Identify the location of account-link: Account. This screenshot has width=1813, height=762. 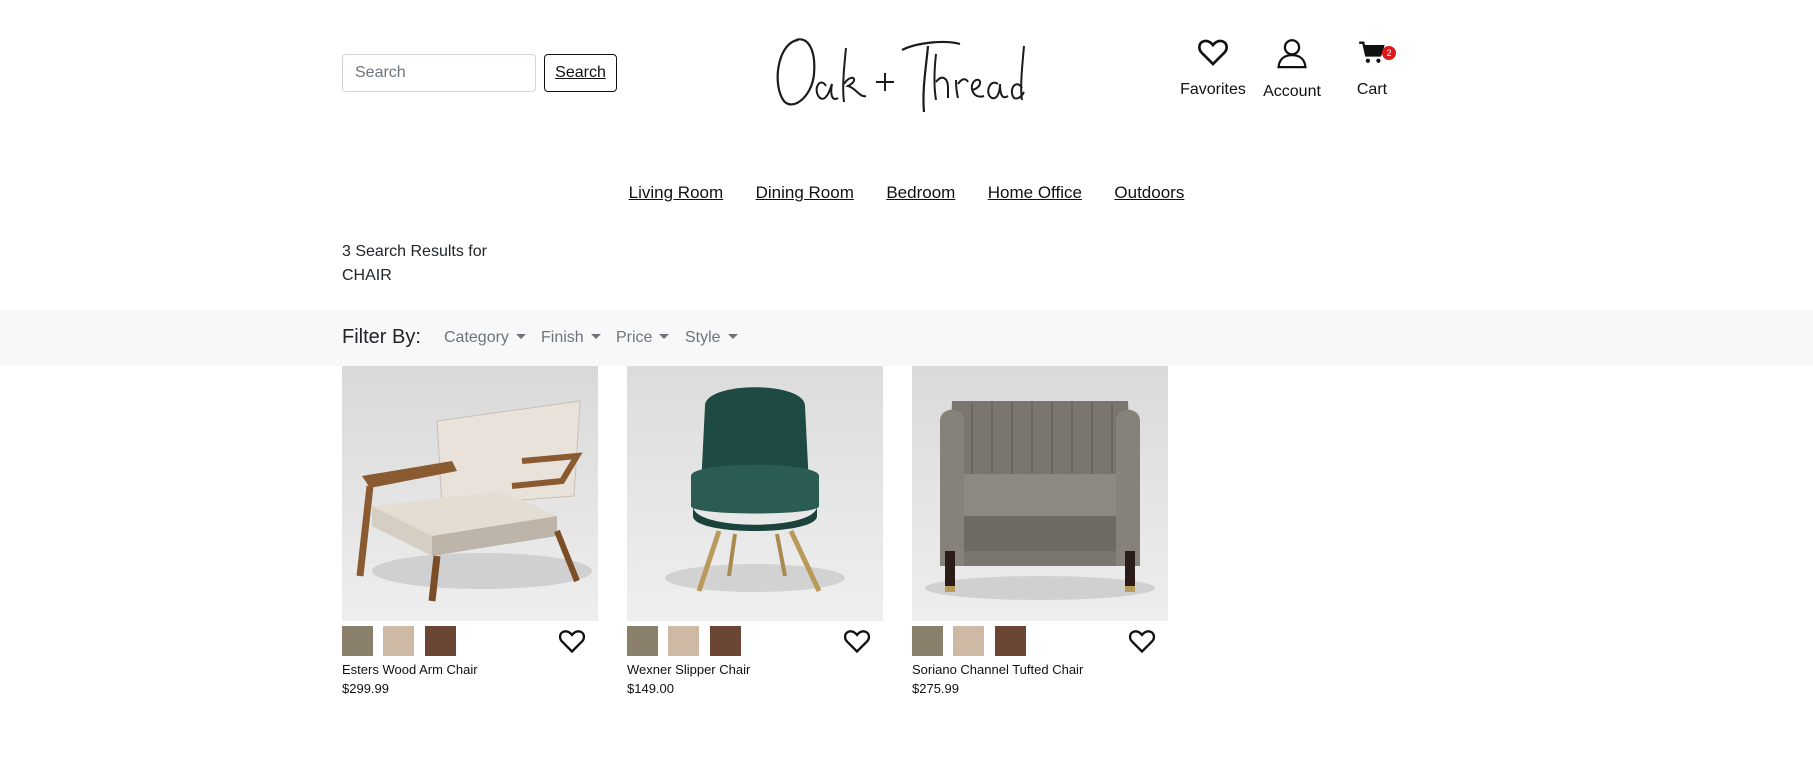
(1292, 68).